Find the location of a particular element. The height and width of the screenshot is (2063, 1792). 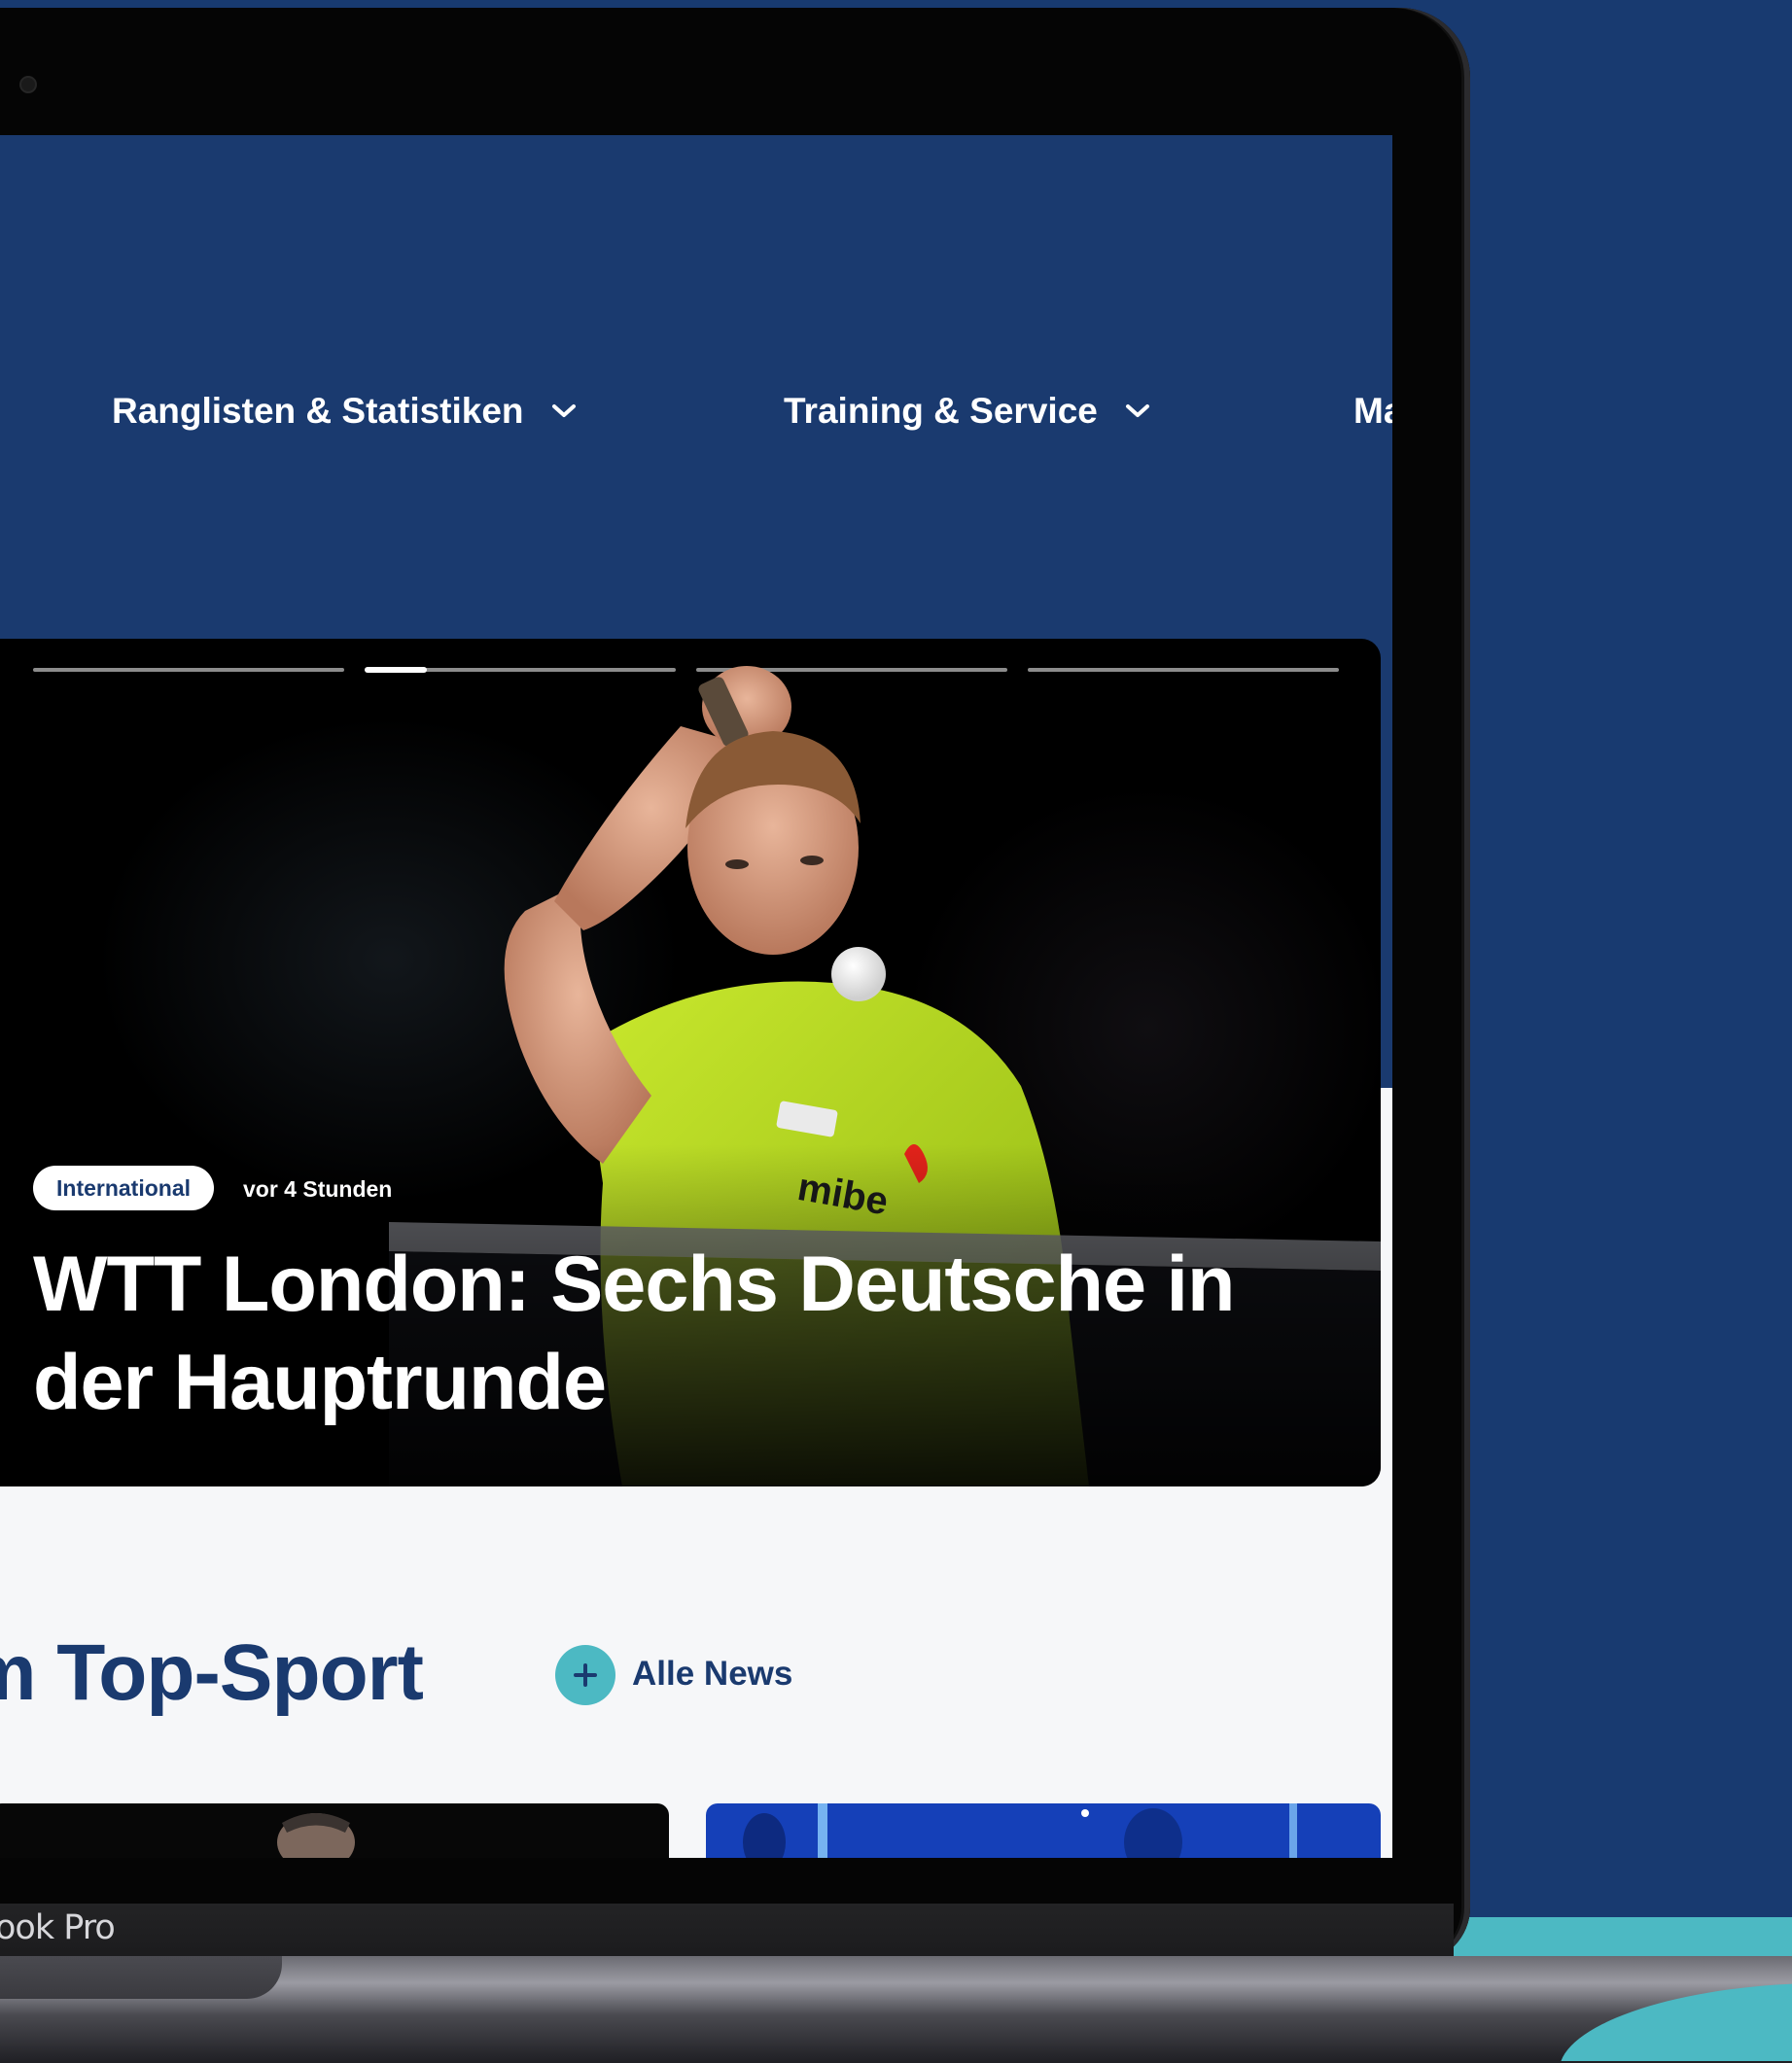

nav-item-label: Training & Service is located at coordinates (941, 411).